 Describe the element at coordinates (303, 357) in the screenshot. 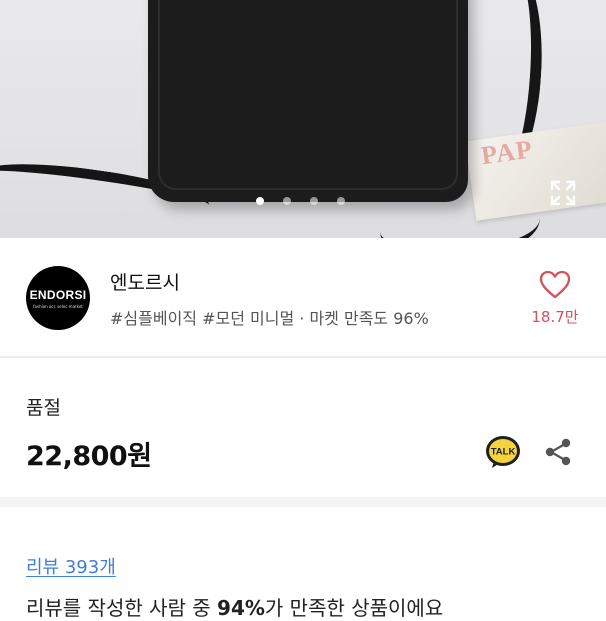

I see `section-divider` at that location.